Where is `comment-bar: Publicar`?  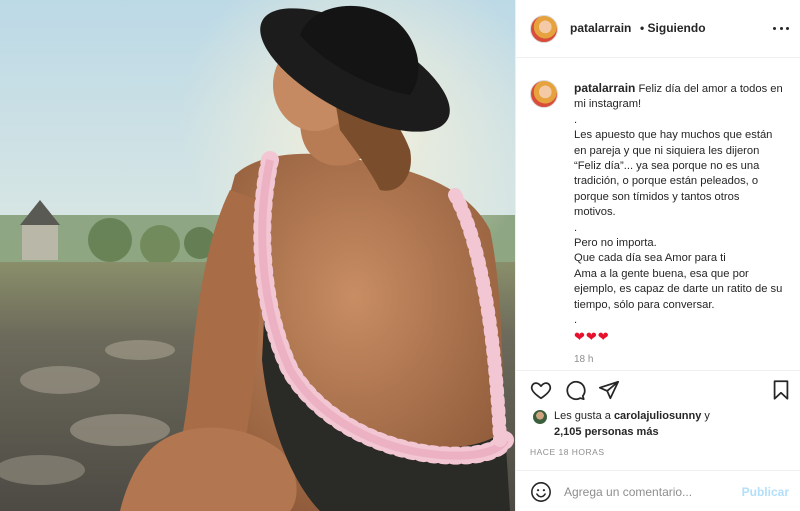
comment-bar: Publicar is located at coordinates (658, 490).